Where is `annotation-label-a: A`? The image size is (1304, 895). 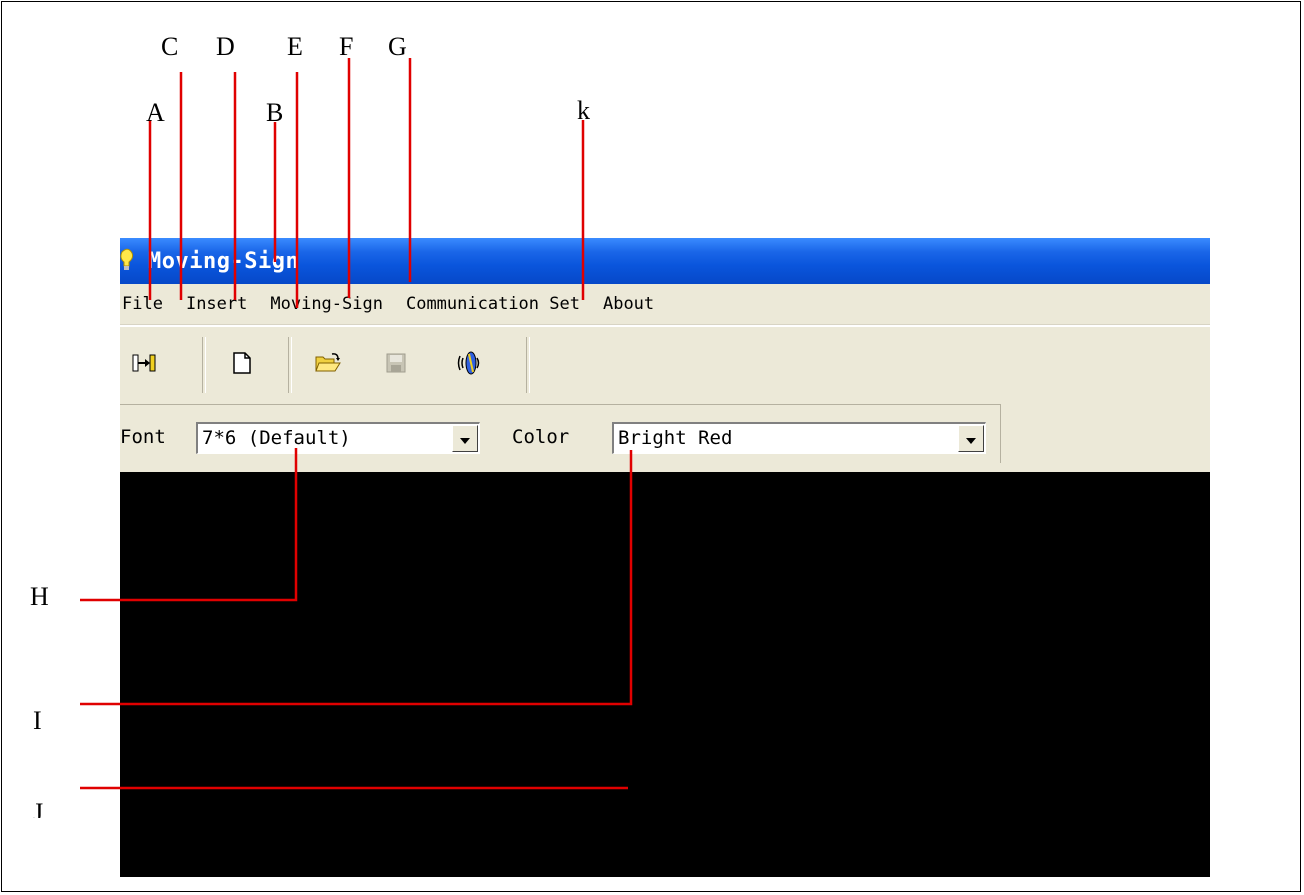 annotation-label-a: A is located at coordinates (155, 112).